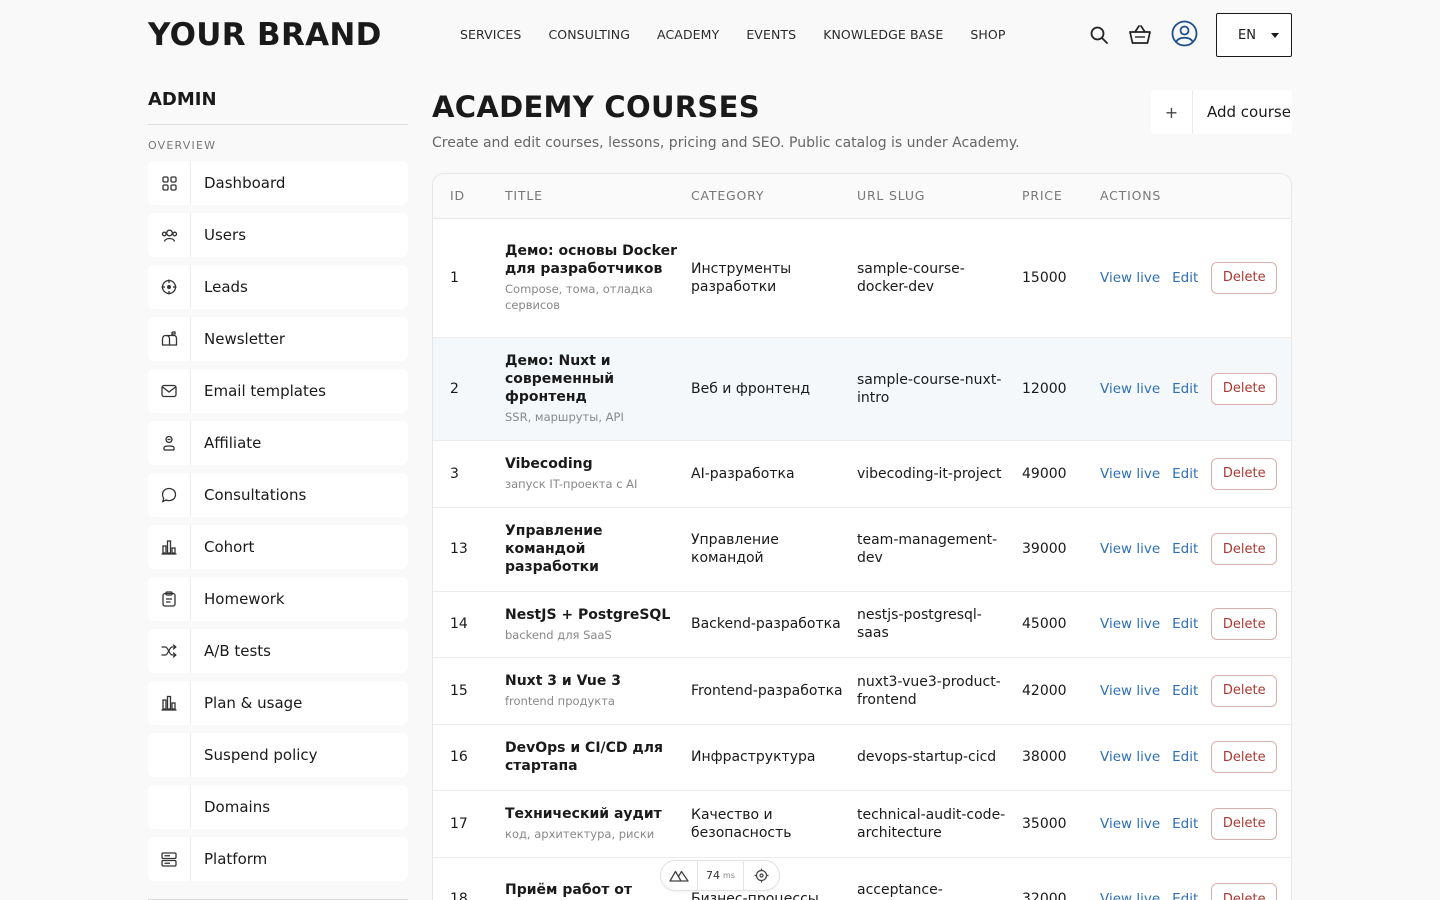  Describe the element at coordinates (1249, 112) in the screenshot. I see `add-course-label: Add course` at that location.